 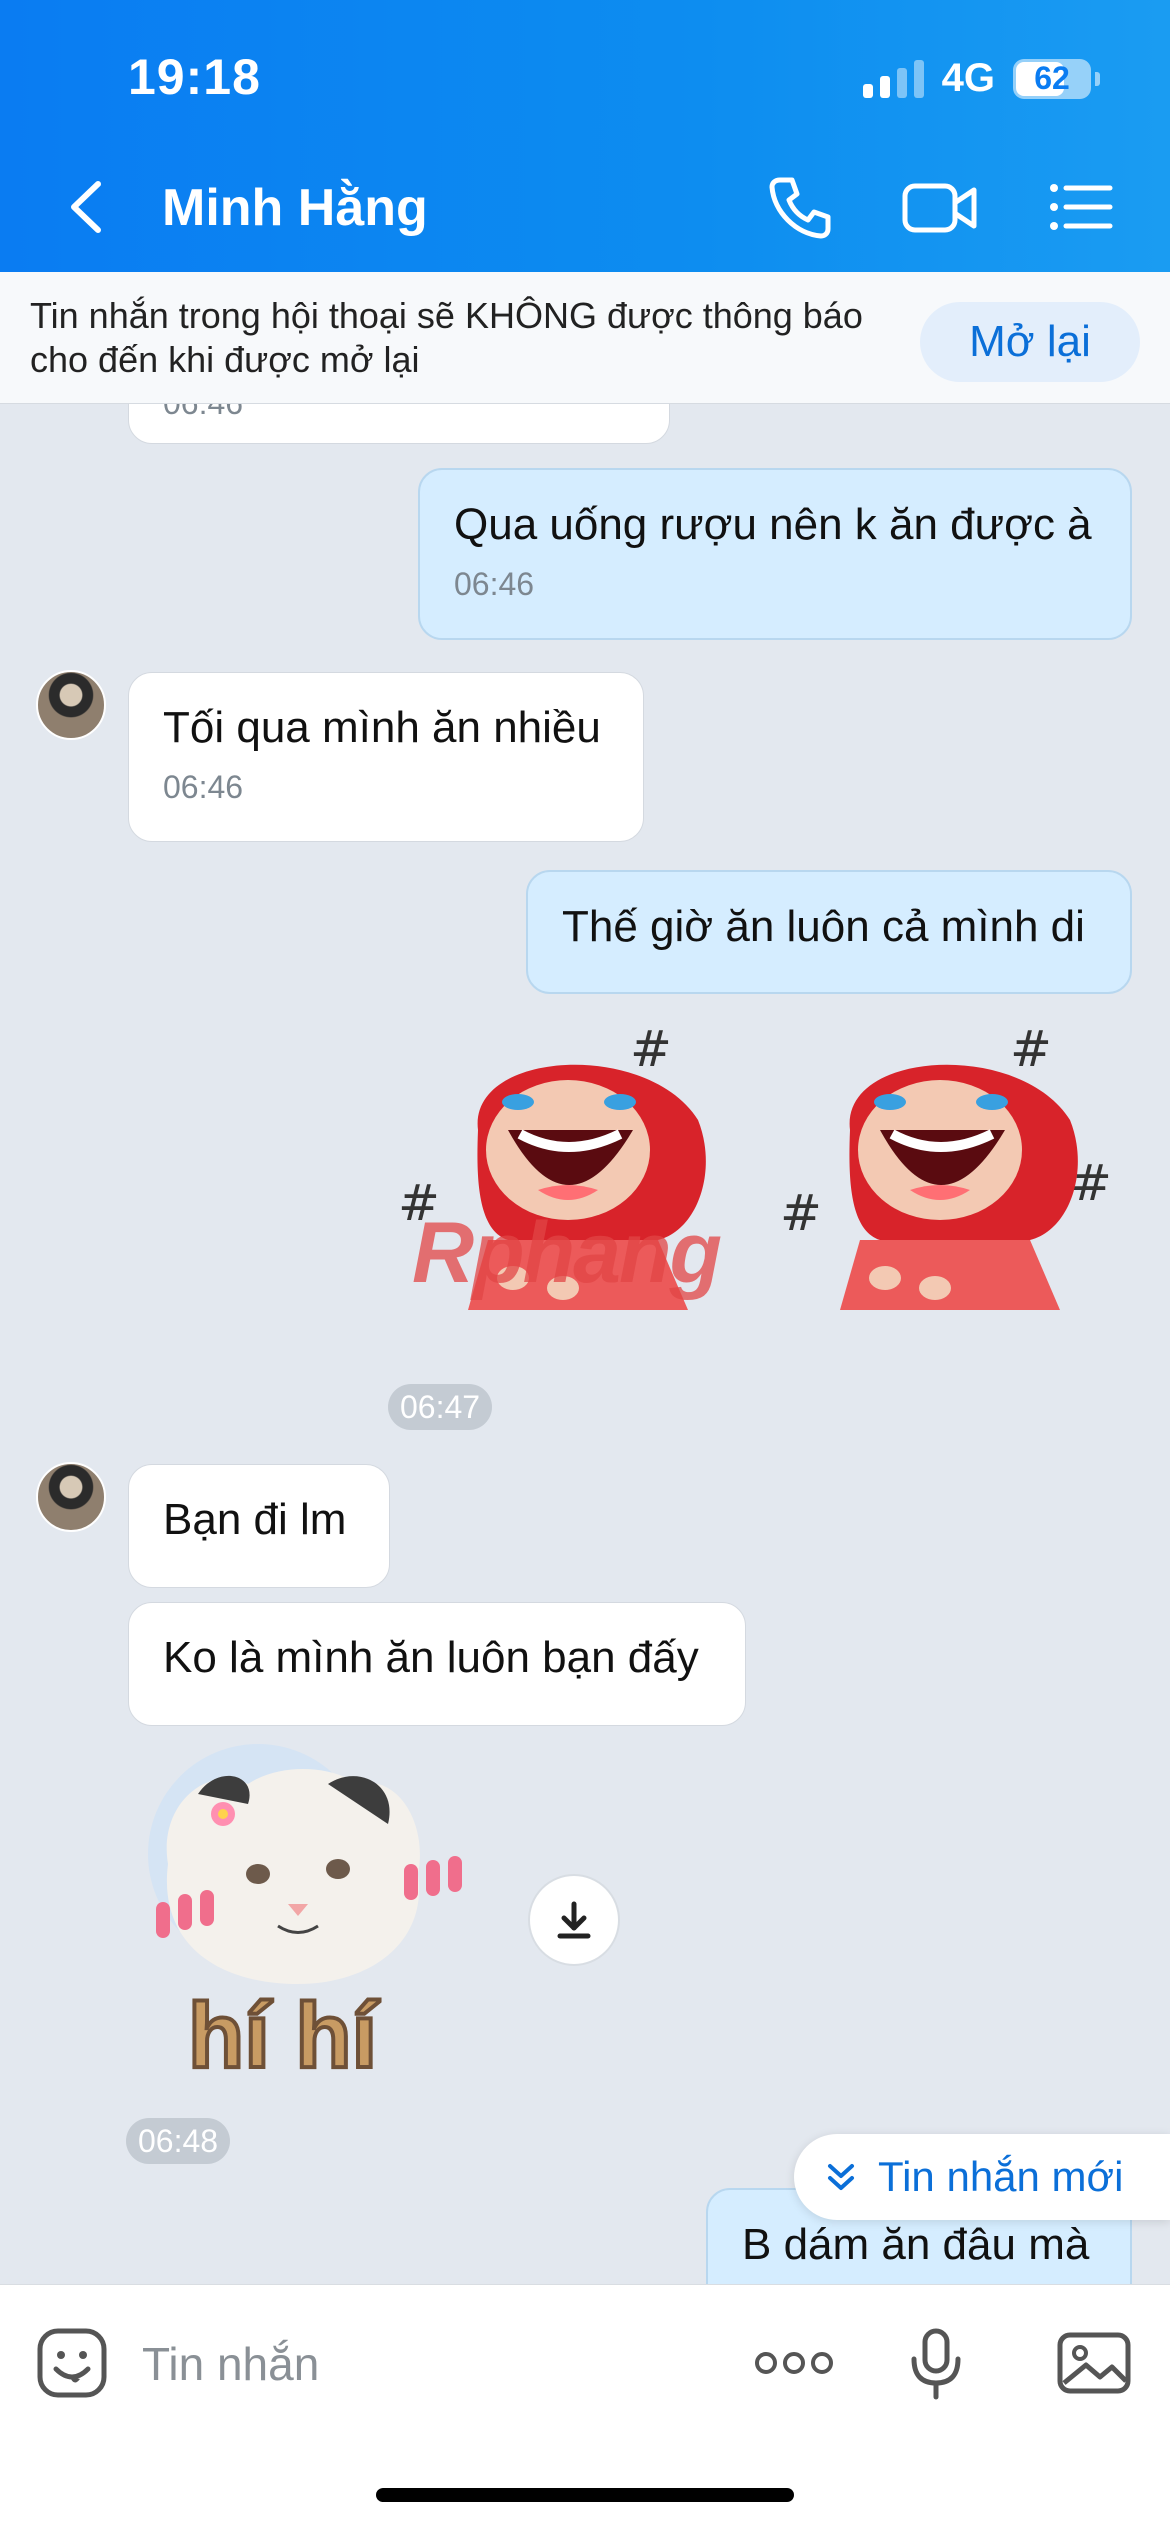 What do you see at coordinates (775, 554) in the screenshot?
I see `message-bubble-outgoing: Qua uống rượu nên k ăn được à 06:46` at bounding box center [775, 554].